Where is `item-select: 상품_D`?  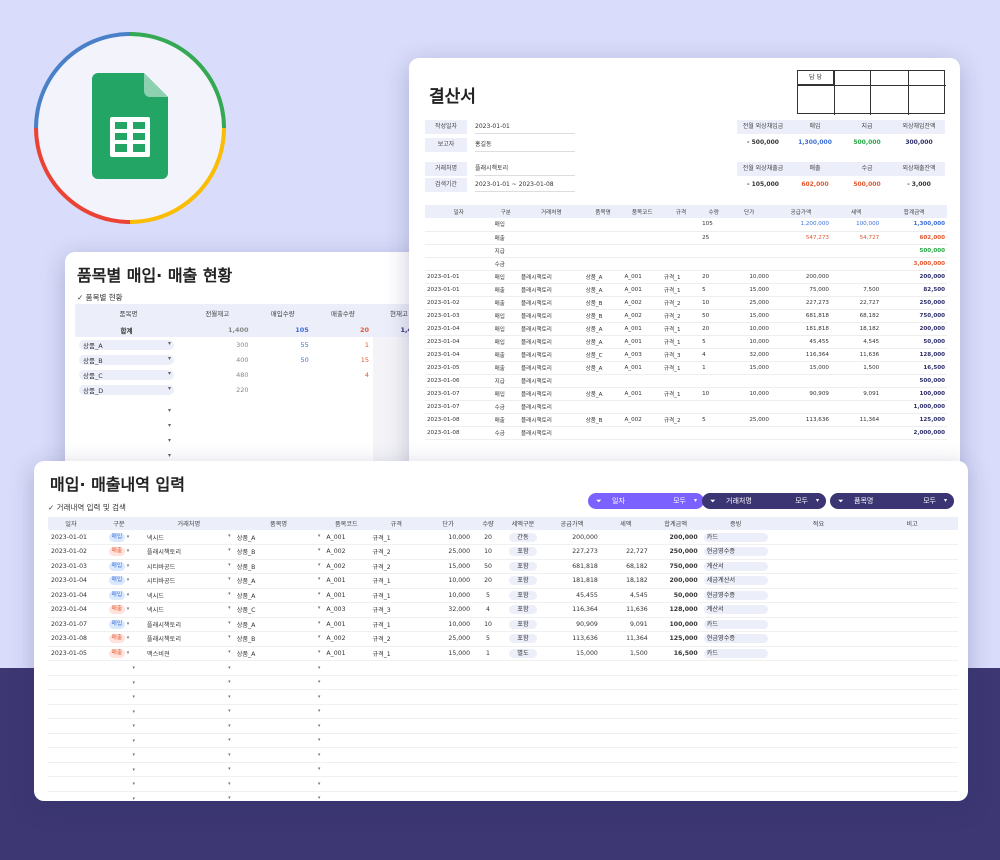 item-select: 상품_D is located at coordinates (126, 389).